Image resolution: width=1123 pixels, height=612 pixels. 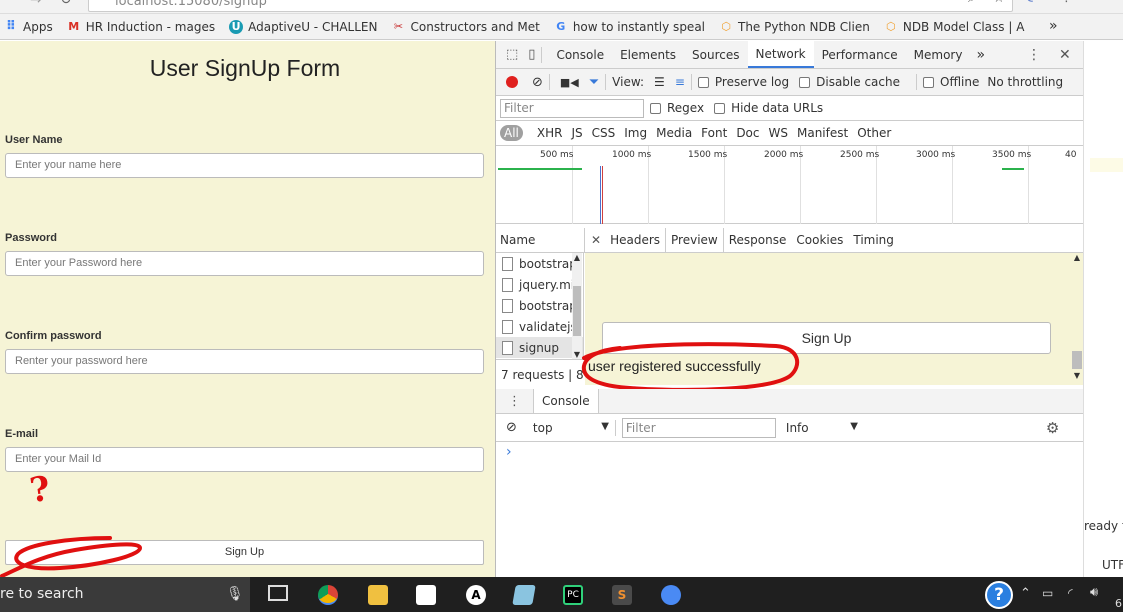 I want to click on notepad-icon, so click(x=524, y=595).